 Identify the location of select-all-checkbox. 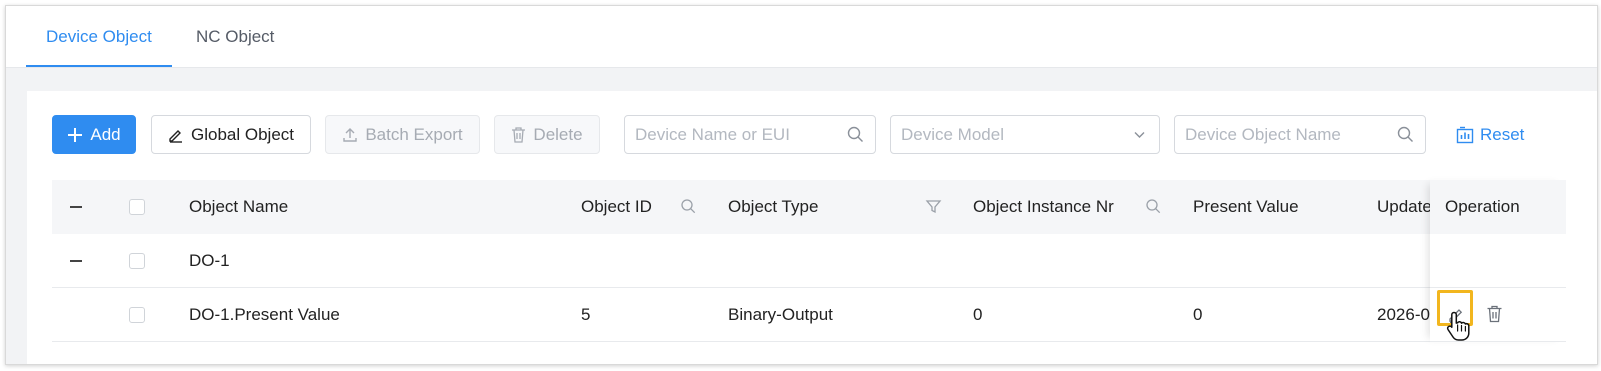
(137, 207).